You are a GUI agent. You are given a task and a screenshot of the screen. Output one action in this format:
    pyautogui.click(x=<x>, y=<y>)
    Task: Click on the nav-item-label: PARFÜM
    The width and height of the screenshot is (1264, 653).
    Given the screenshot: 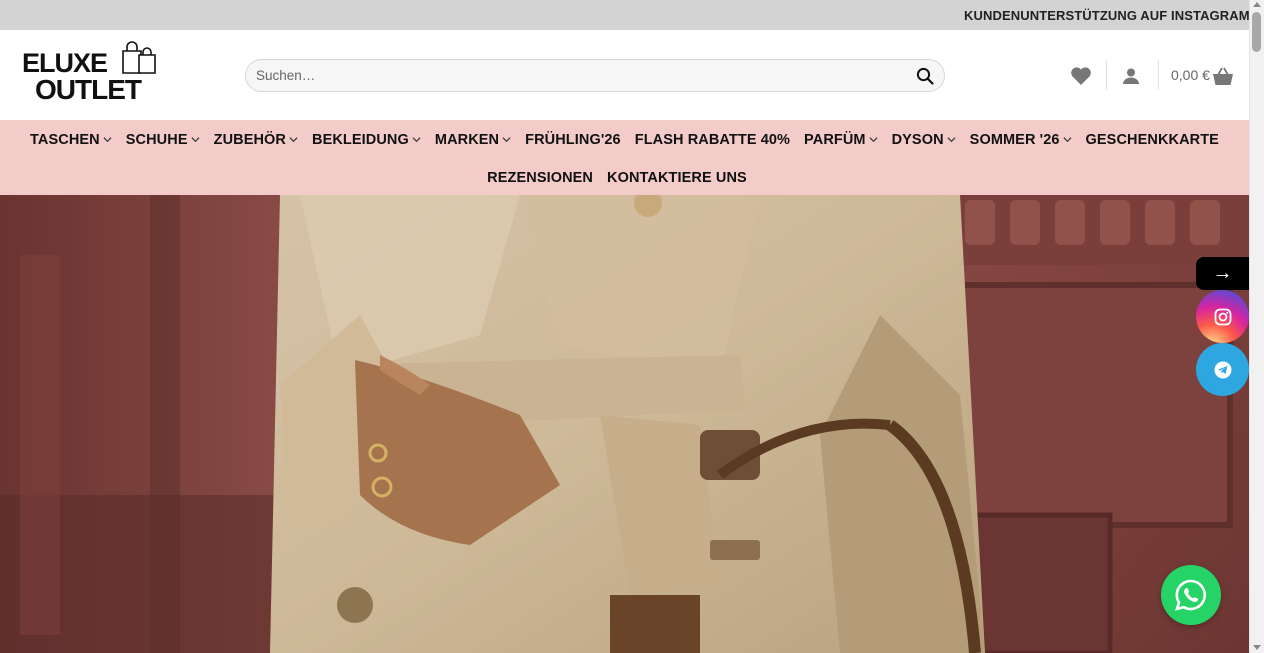 What is the action you would take?
    pyautogui.click(x=835, y=139)
    